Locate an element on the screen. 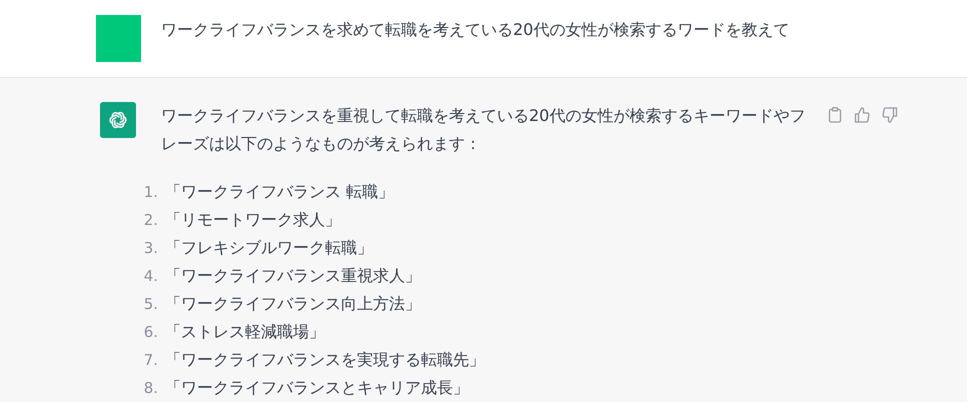 This screenshot has width=967, height=402. user-avatar is located at coordinates (118, 38).